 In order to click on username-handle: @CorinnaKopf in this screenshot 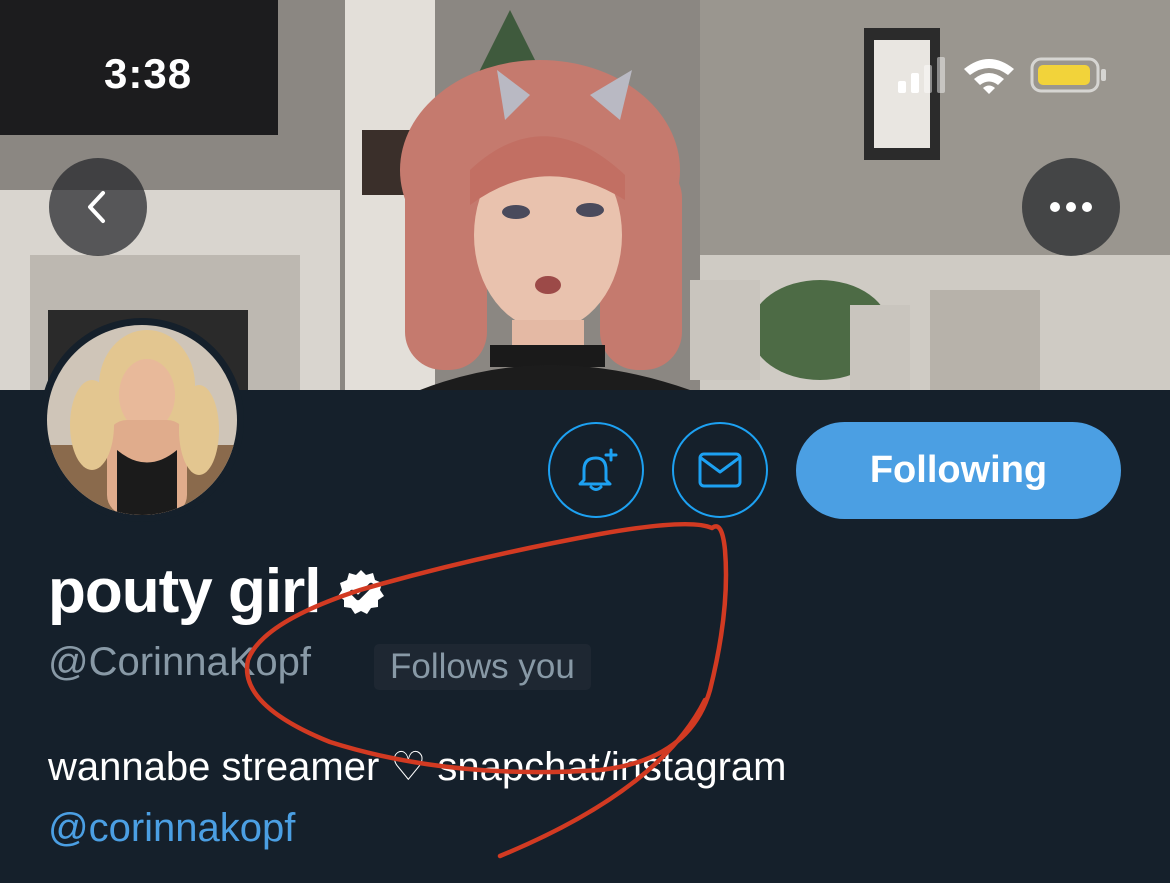, I will do `click(179, 662)`.